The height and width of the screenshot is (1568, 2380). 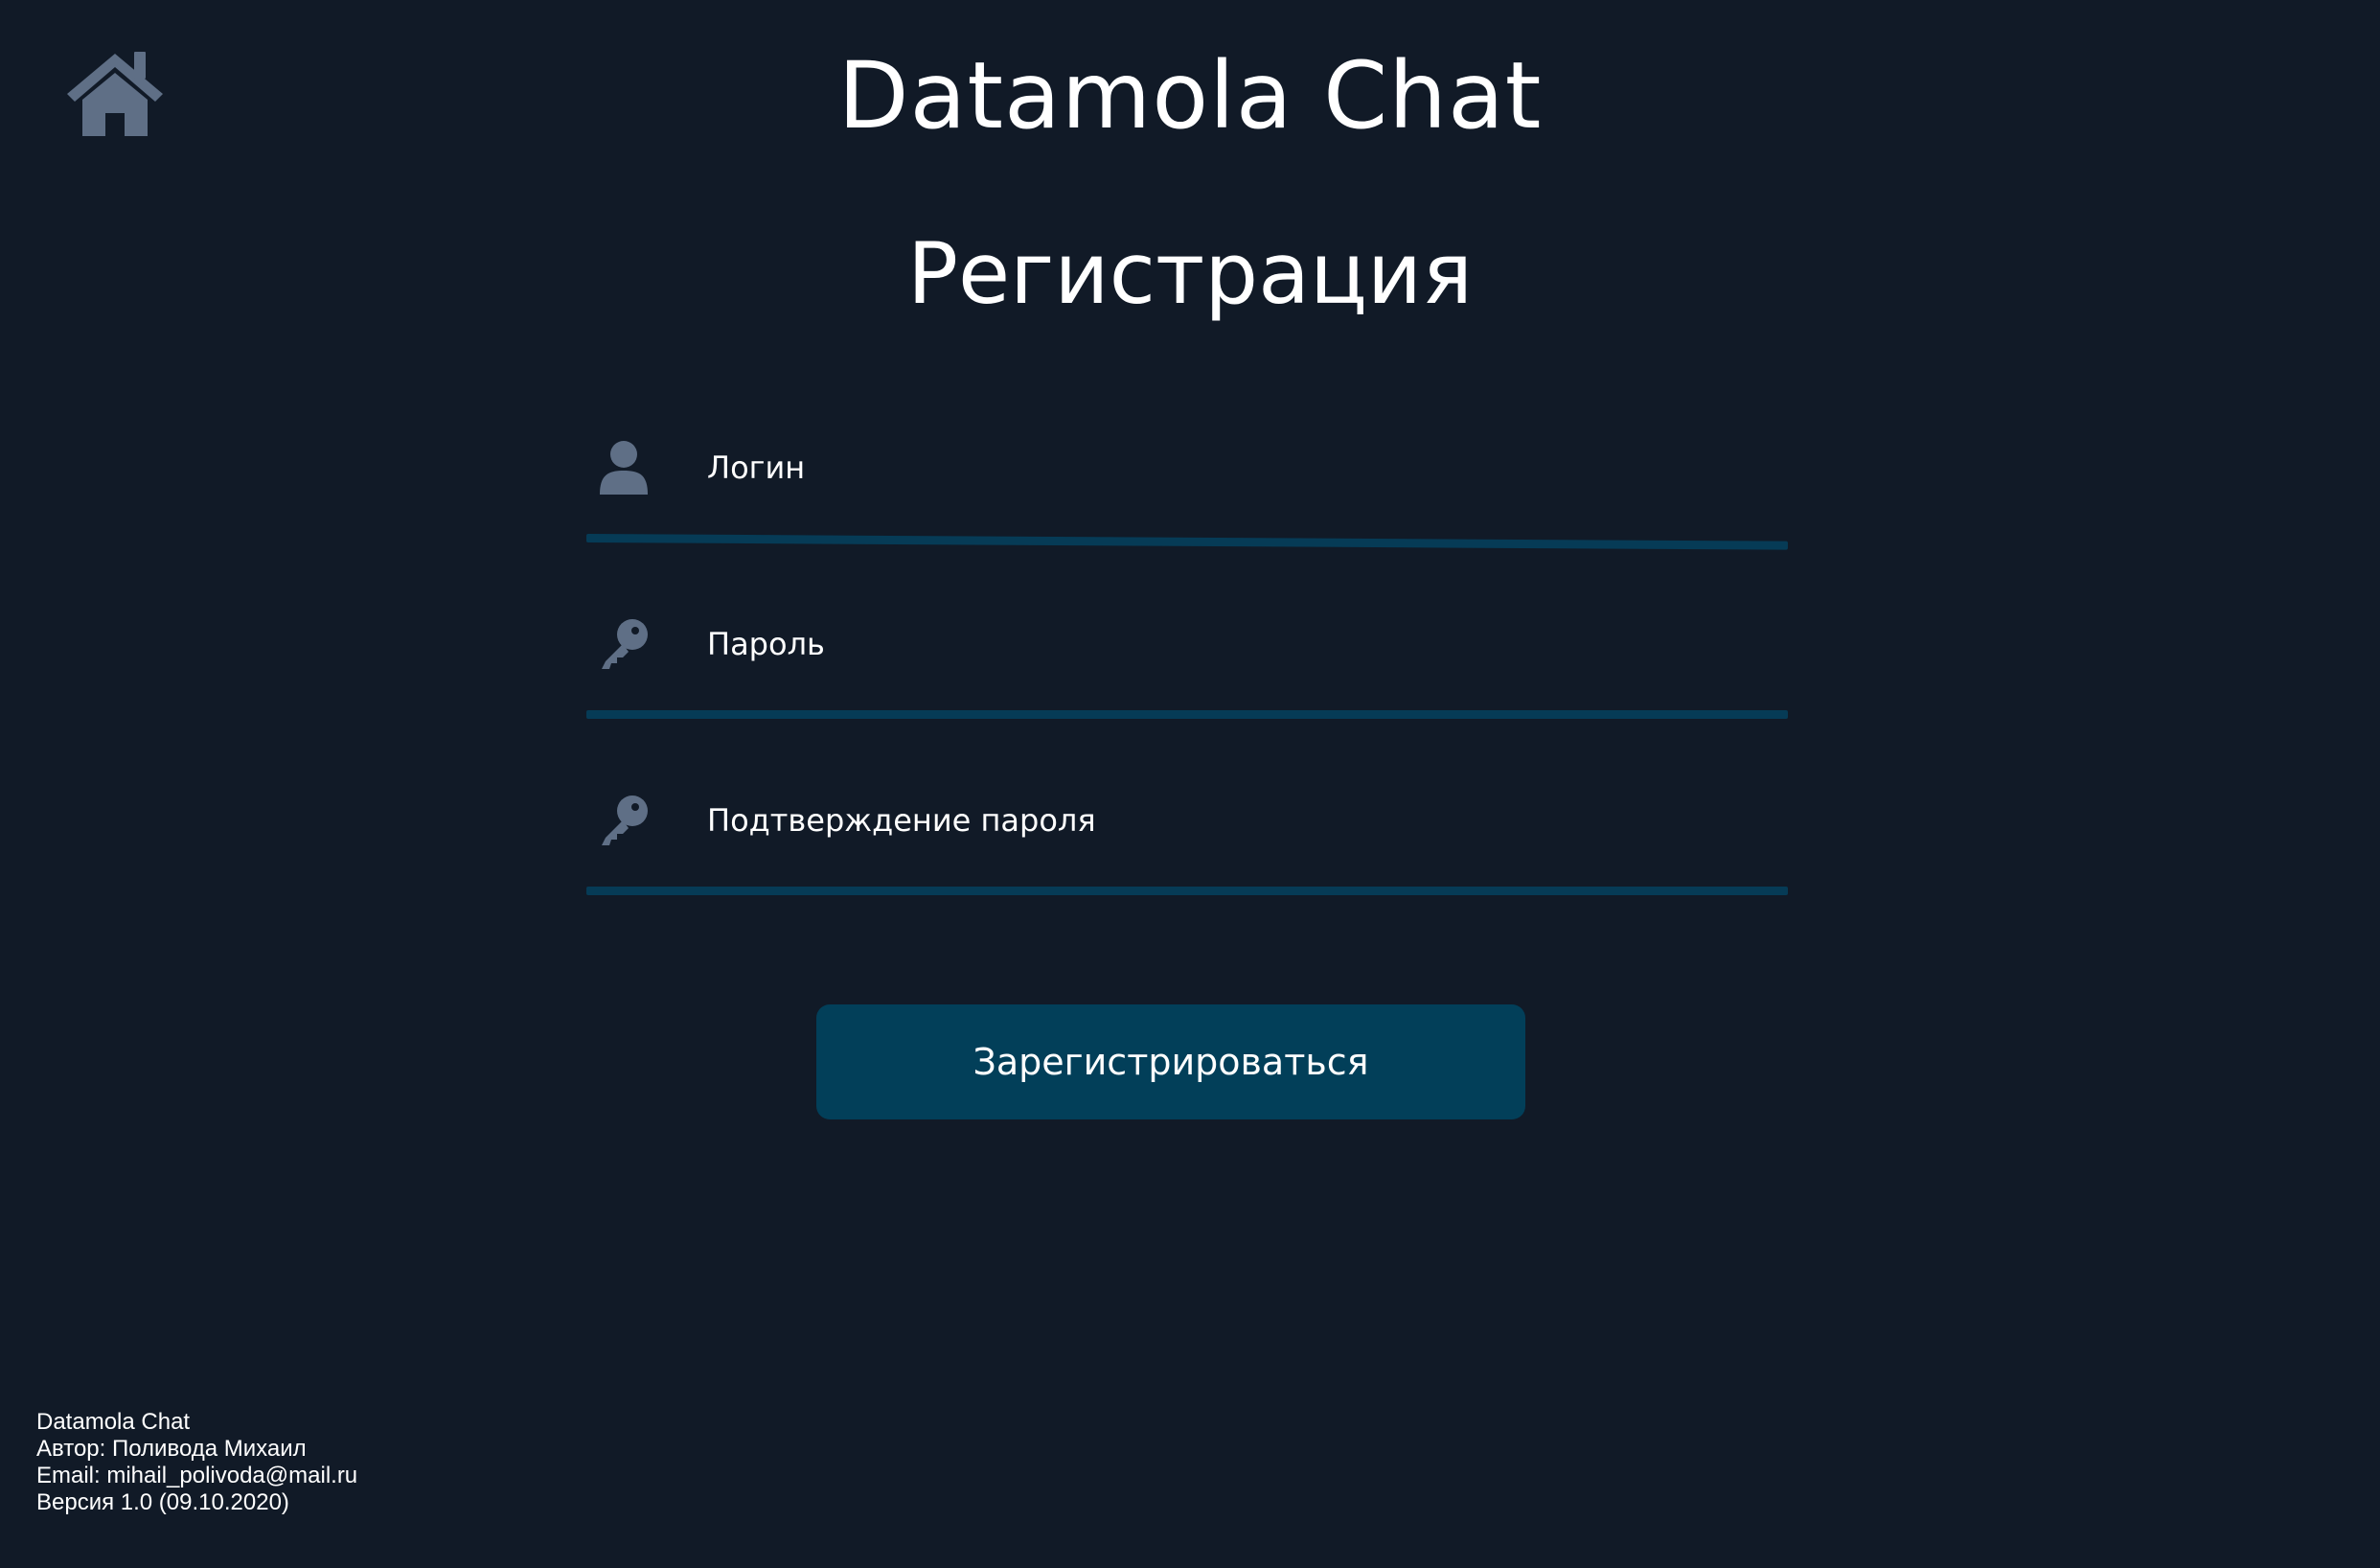 What do you see at coordinates (1187, 891) in the screenshot?
I see `password-confirm-underline` at bounding box center [1187, 891].